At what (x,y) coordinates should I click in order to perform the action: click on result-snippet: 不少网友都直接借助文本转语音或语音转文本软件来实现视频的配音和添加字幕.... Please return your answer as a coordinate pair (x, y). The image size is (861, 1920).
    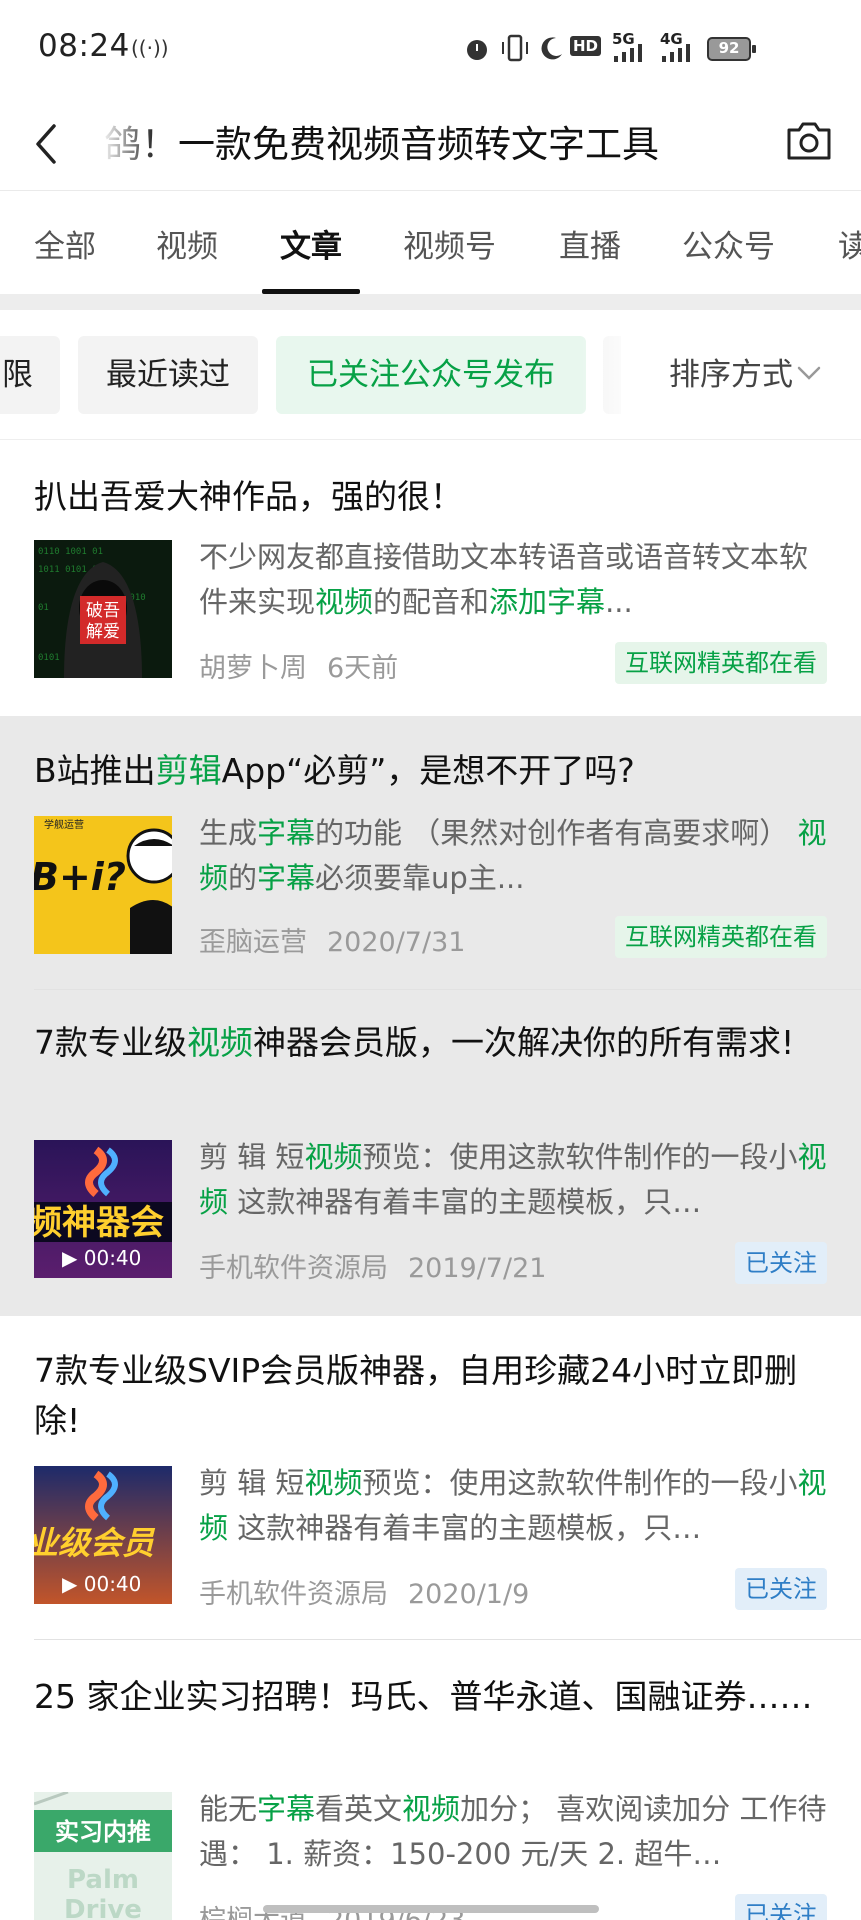
    Looking at the image, I should click on (504, 579).